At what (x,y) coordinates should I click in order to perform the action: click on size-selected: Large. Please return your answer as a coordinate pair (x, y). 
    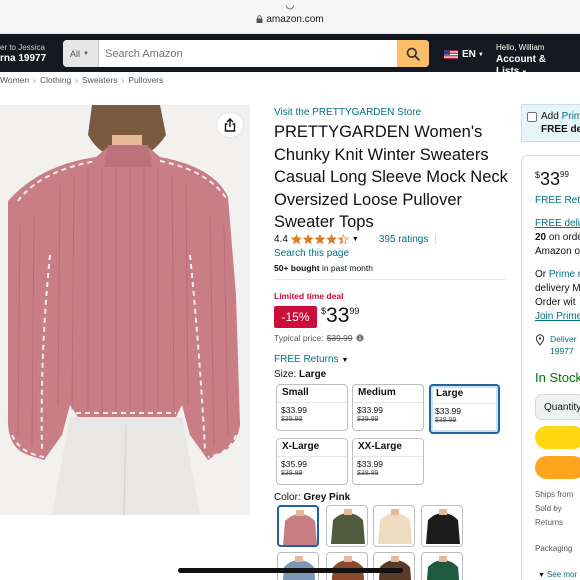
    Looking at the image, I should click on (313, 374).